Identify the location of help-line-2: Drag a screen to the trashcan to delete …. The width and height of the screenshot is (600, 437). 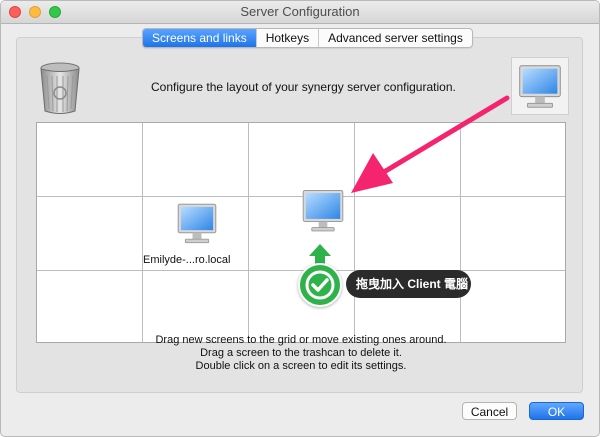
(301, 353).